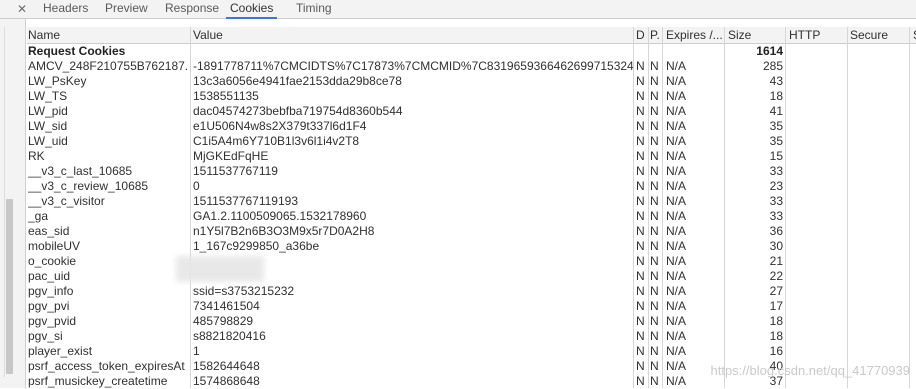  Describe the element at coordinates (66, 201) in the screenshot. I see `cell-name: __v3_c_visitor` at that location.